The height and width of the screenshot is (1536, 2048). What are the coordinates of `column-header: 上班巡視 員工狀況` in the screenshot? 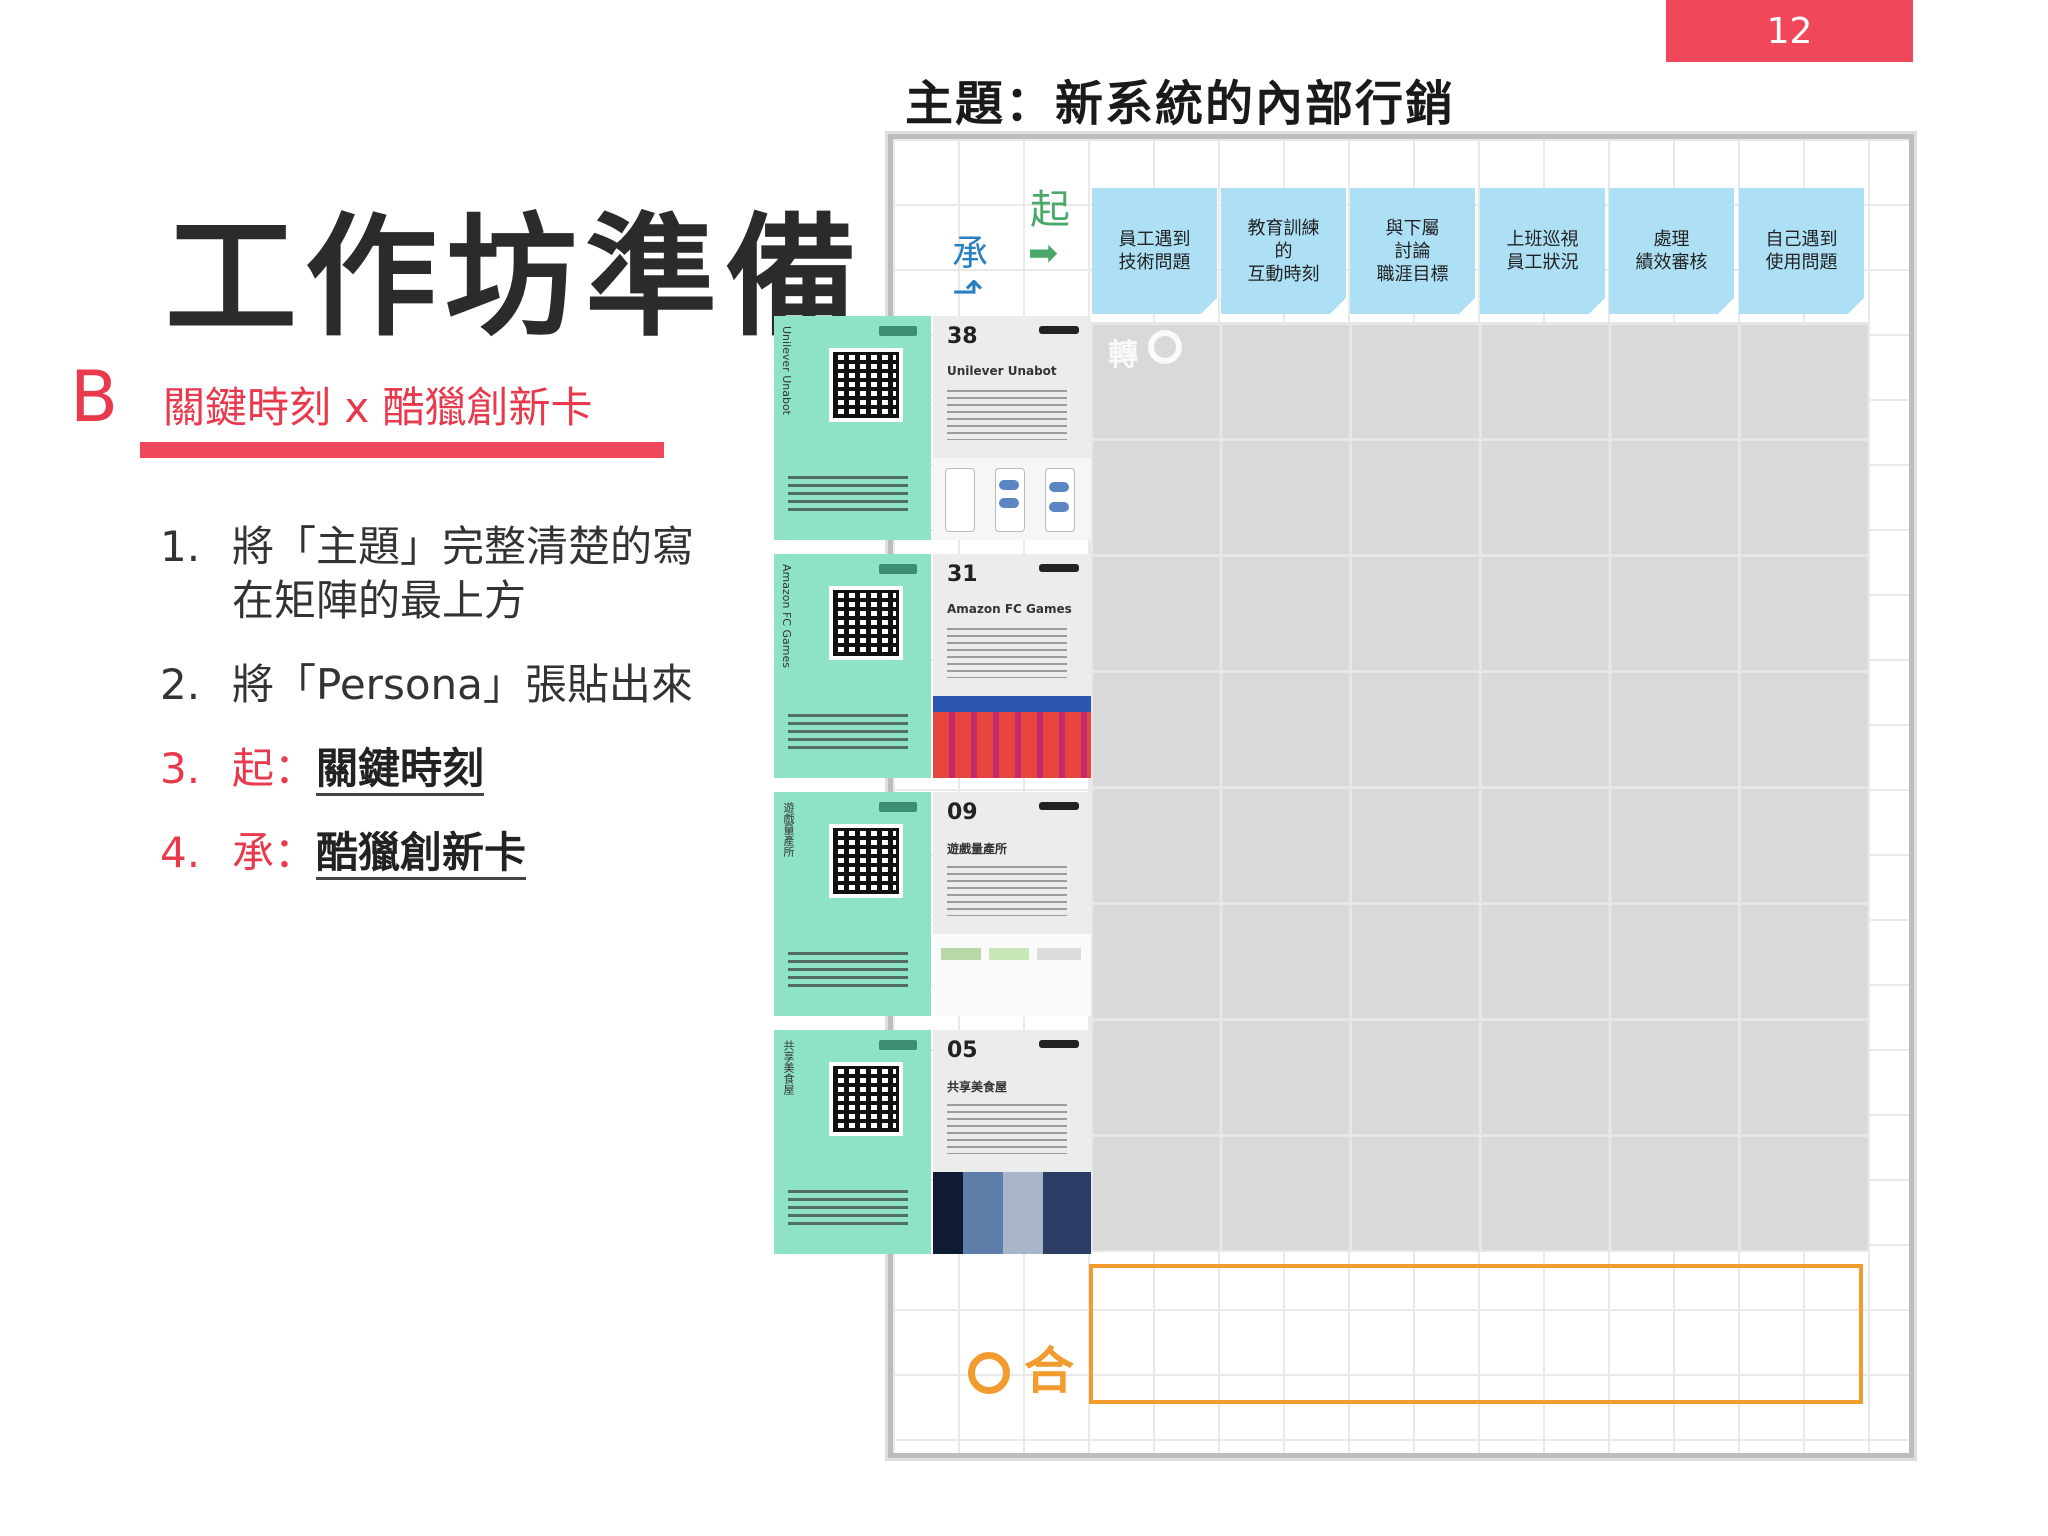 It's located at (1542, 251).